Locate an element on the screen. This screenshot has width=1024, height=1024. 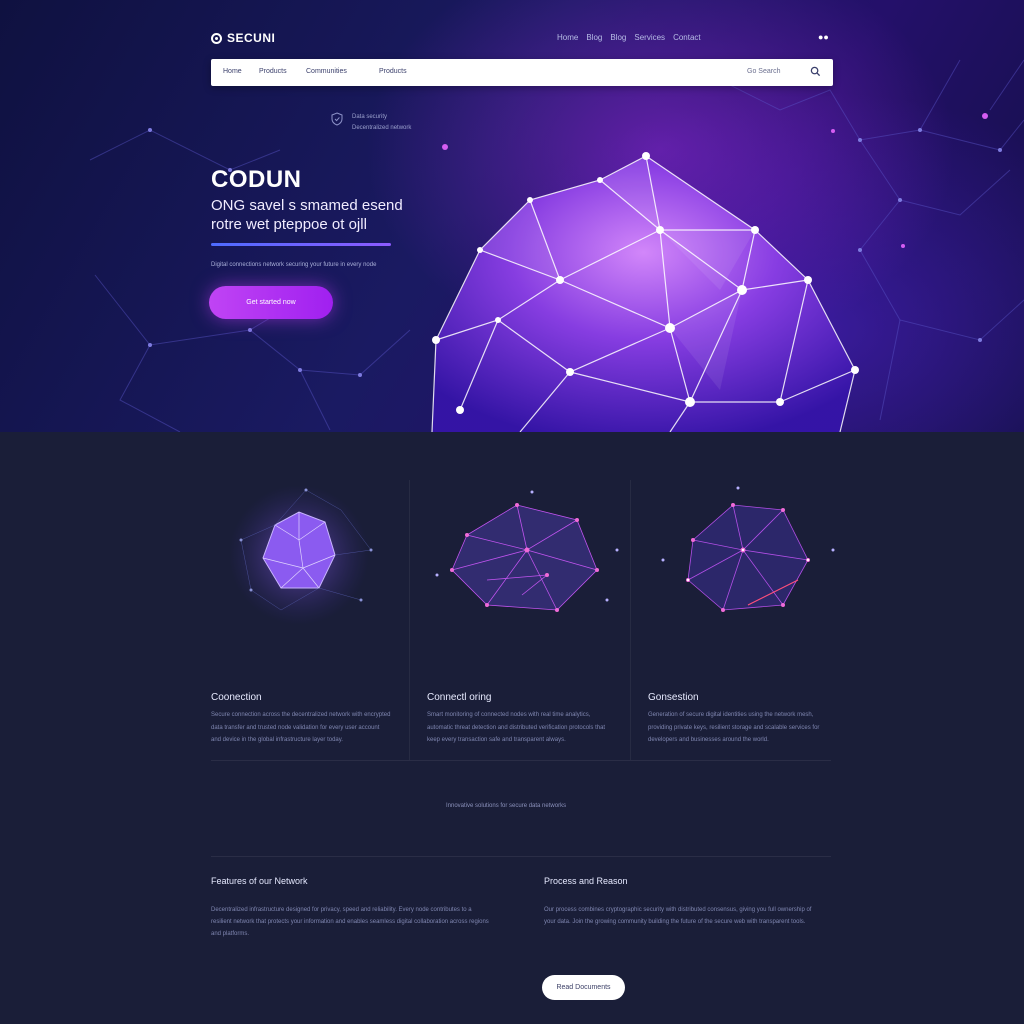
feature-title-1: Coonection is located at coordinates (236, 697).